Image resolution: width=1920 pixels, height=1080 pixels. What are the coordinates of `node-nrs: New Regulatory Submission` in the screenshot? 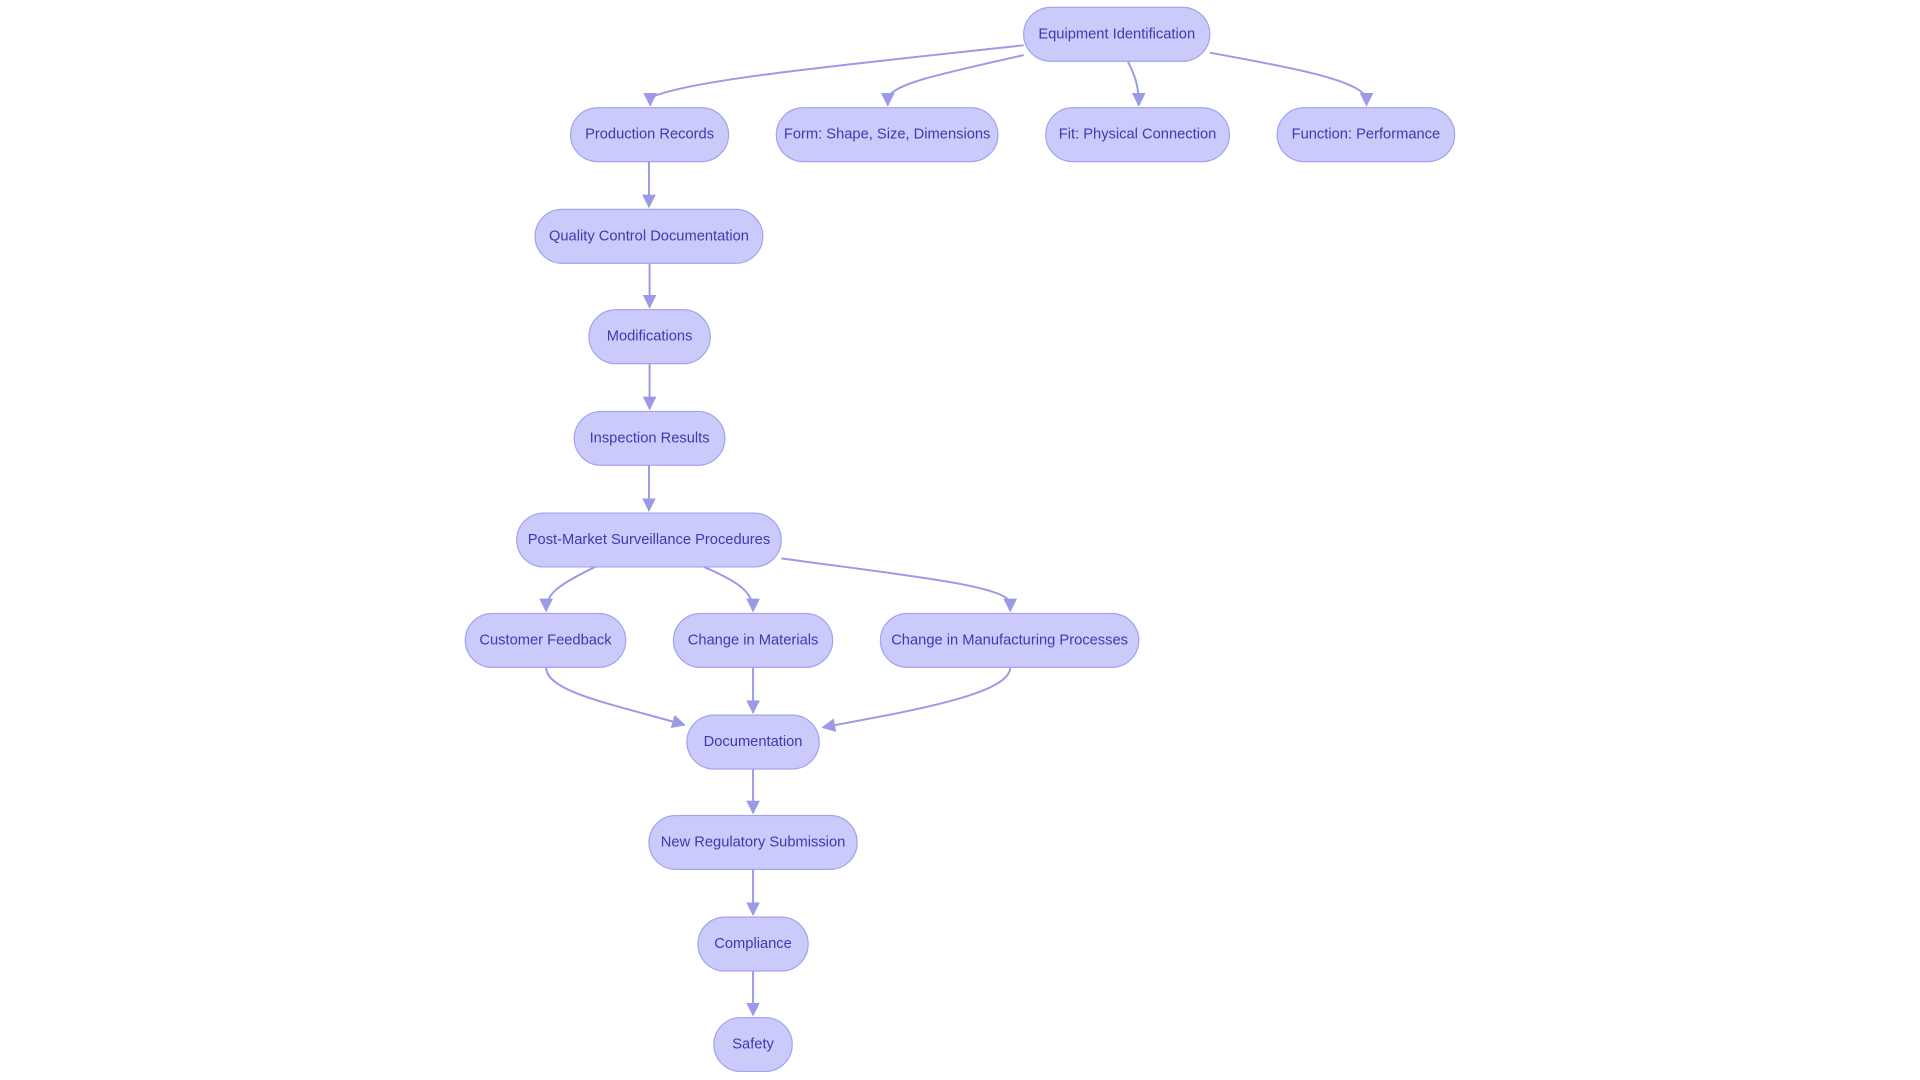 It's located at (753, 842).